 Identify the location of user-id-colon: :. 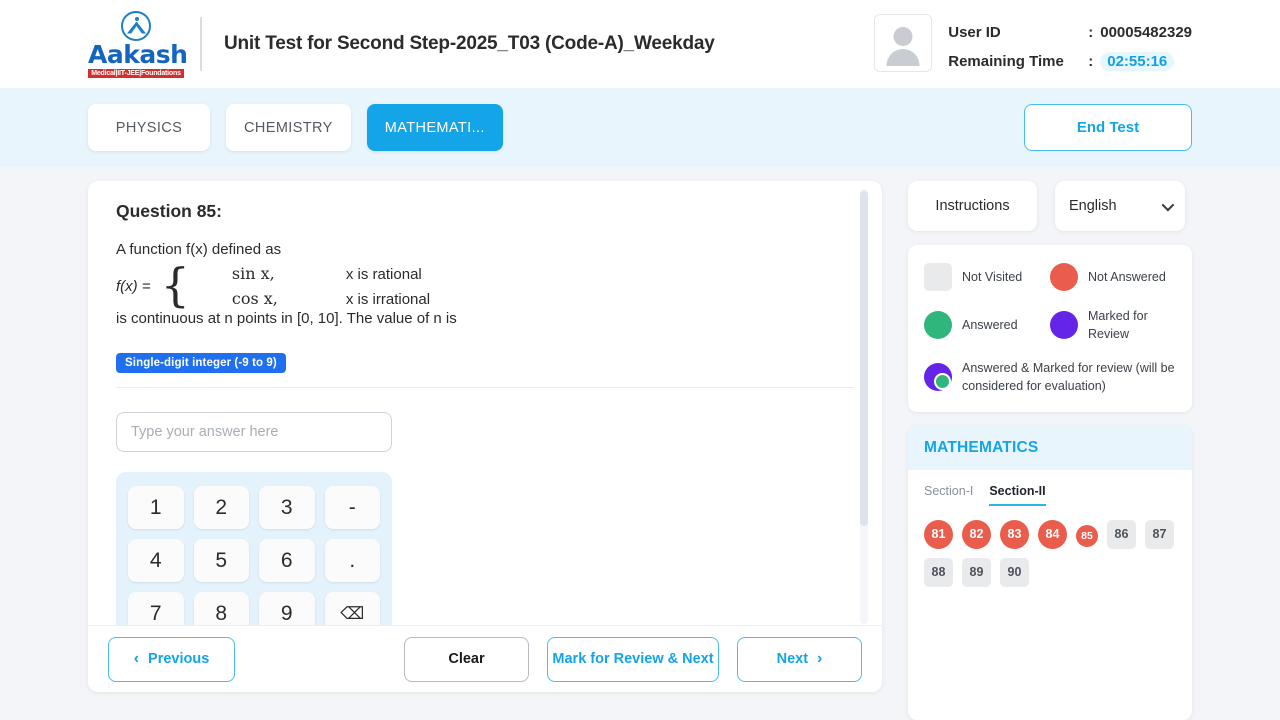
(1091, 32).